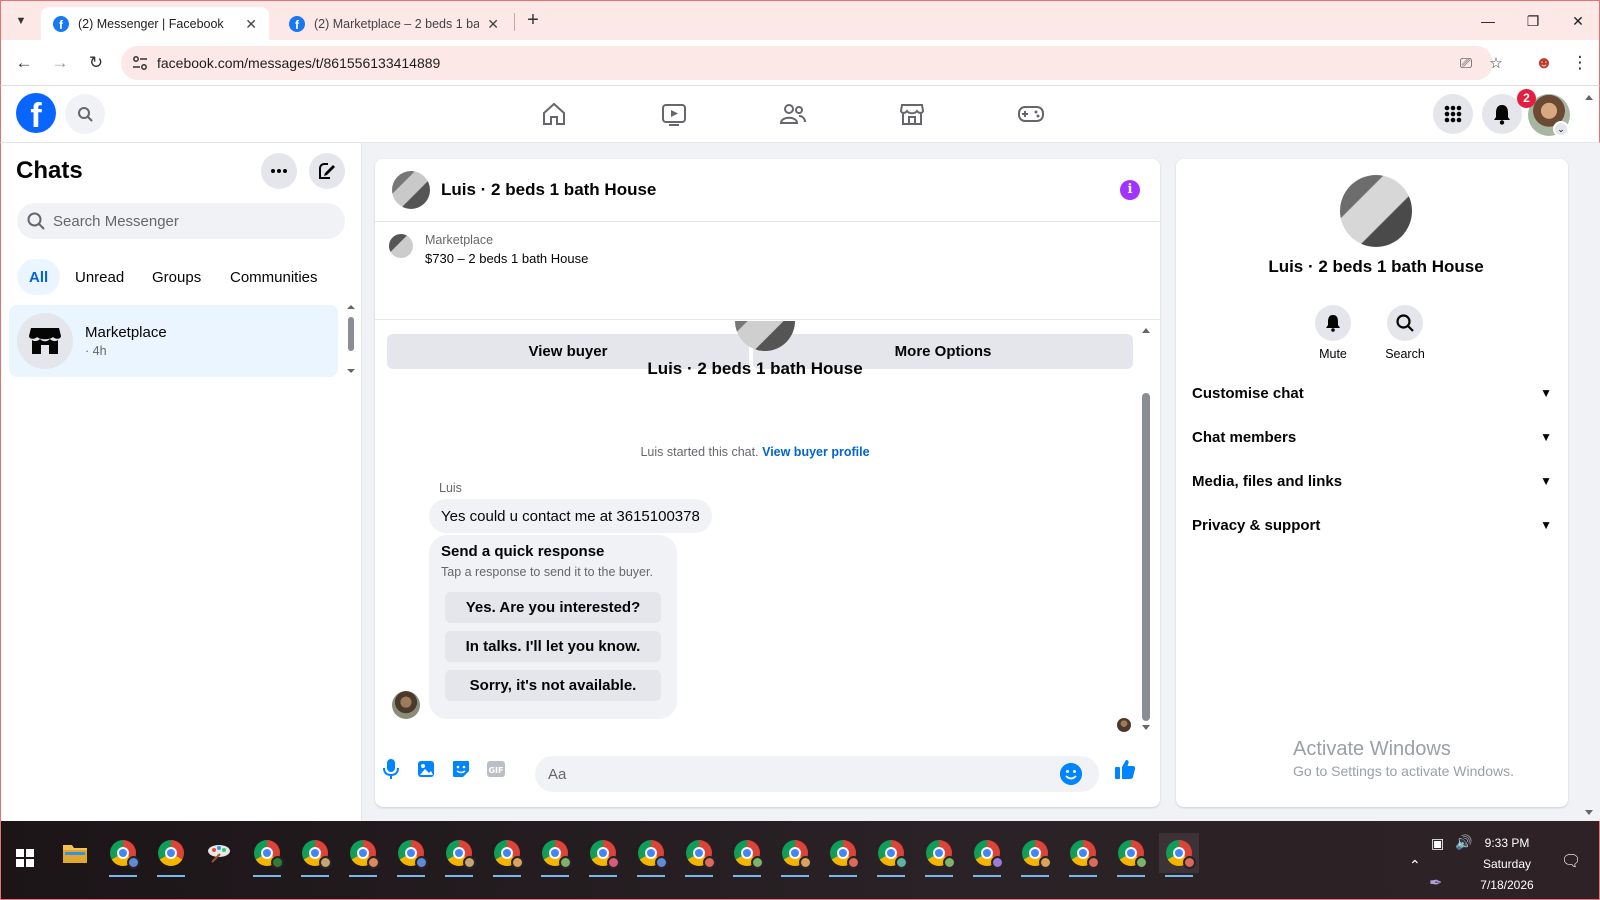 The width and height of the screenshot is (1600, 900). I want to click on quick-response-in-talks-button: In talks. I'll let you know., so click(553, 646).